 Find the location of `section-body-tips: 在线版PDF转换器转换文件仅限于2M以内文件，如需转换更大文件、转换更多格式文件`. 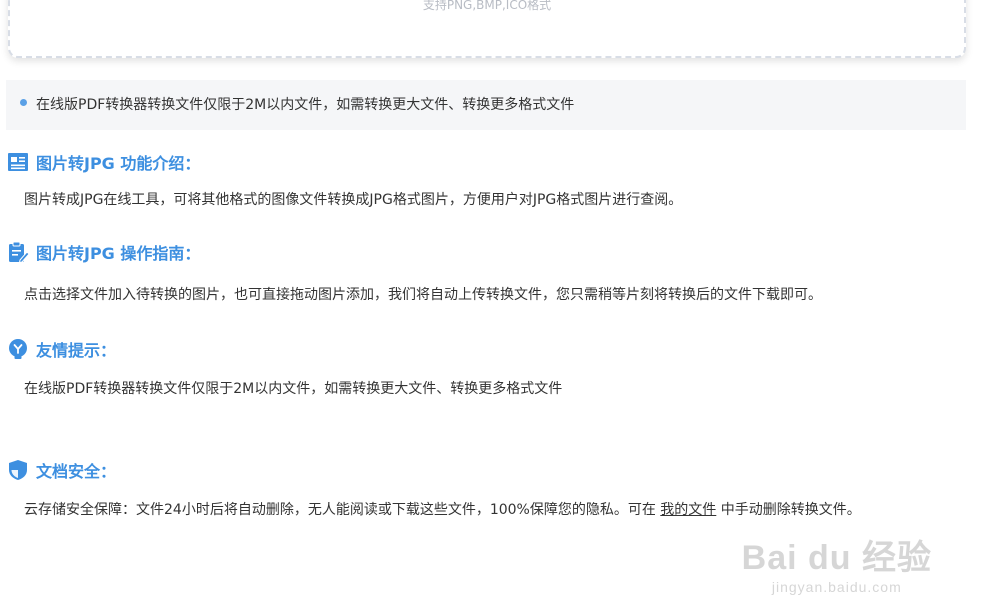

section-body-tips: 在线版PDF转换器转换文件仅限于2M以内文件，如需转换更大文件、转换更多格式文件 is located at coordinates (293, 389).